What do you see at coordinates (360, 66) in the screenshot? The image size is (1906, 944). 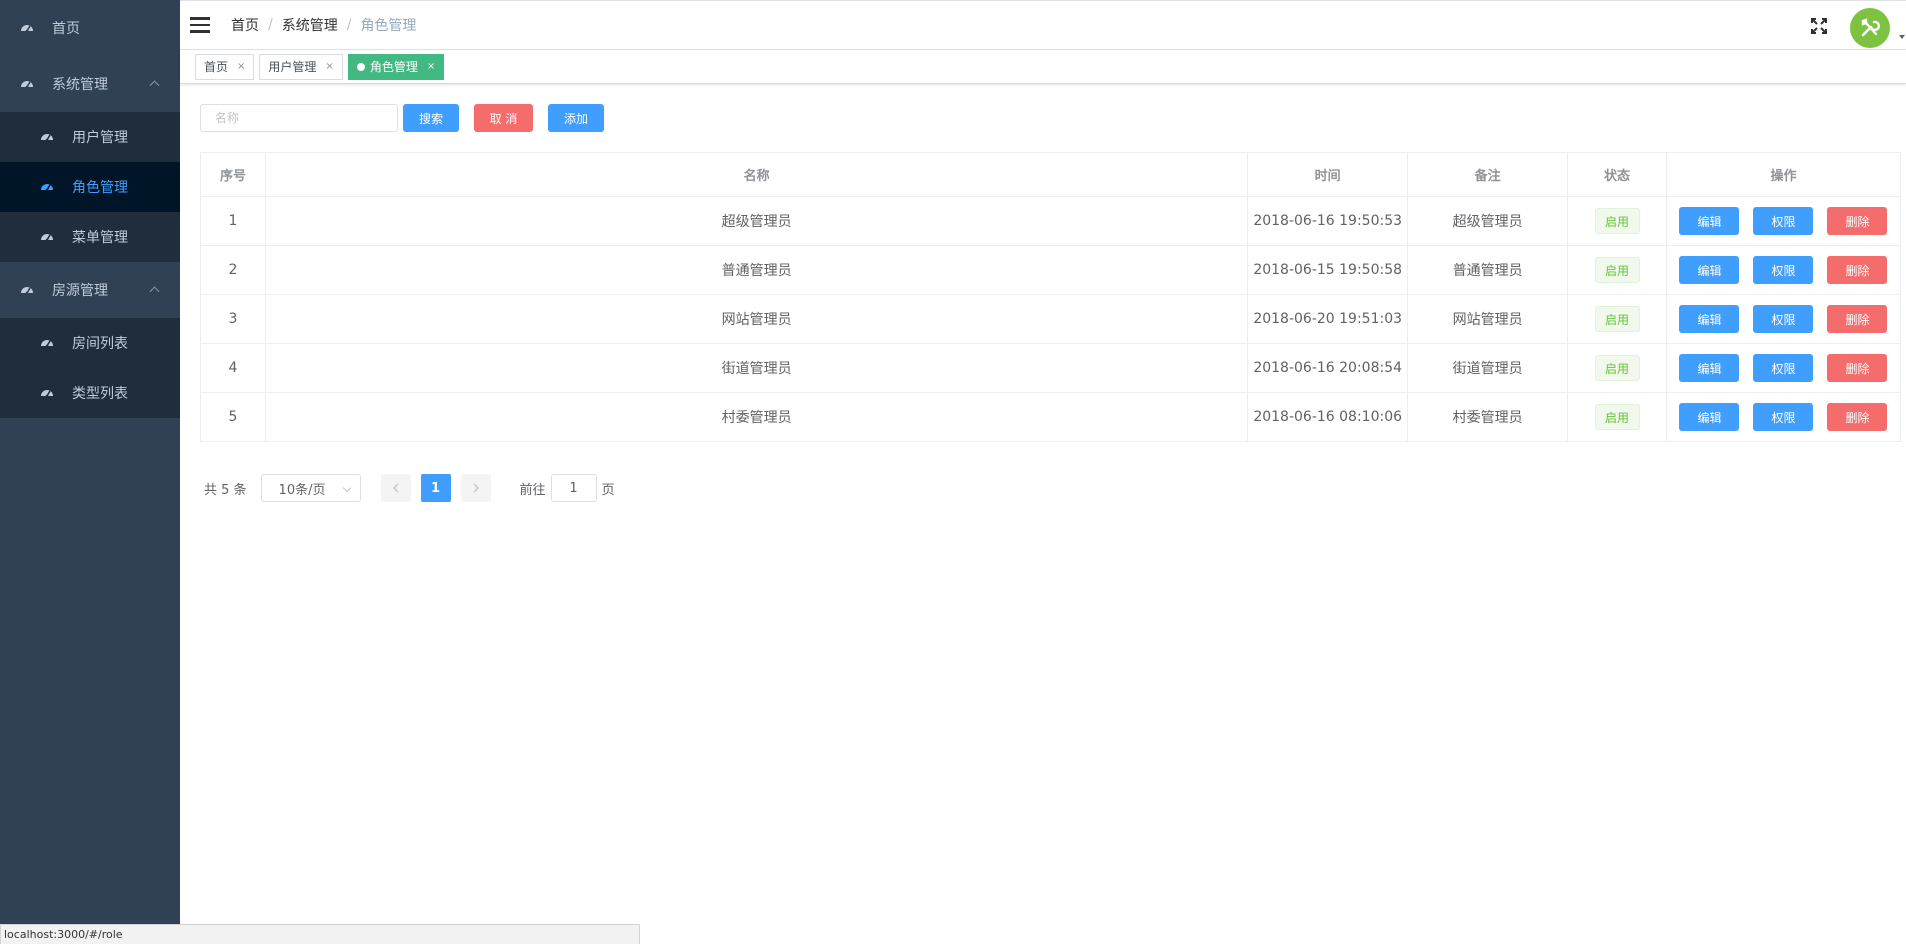 I see `active-dot-icon` at bounding box center [360, 66].